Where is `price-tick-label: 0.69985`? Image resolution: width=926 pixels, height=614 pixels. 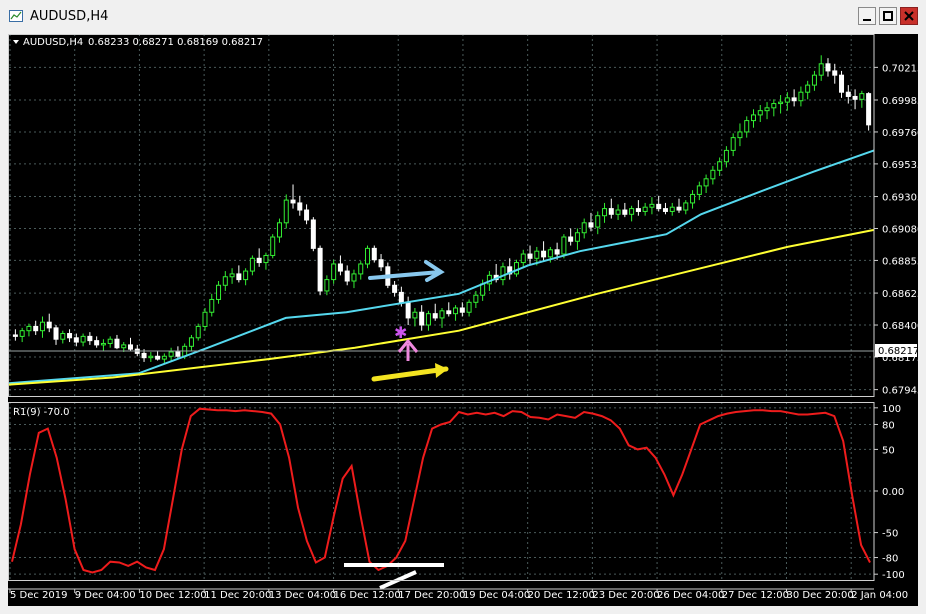 price-tick-label: 0.69985 is located at coordinates (900, 101).